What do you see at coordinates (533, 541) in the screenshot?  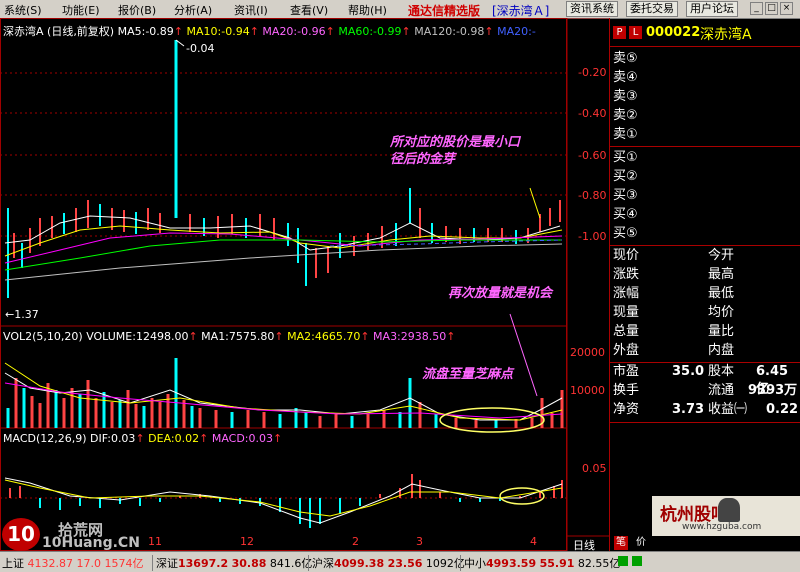 I see `time-tick: 4` at bounding box center [533, 541].